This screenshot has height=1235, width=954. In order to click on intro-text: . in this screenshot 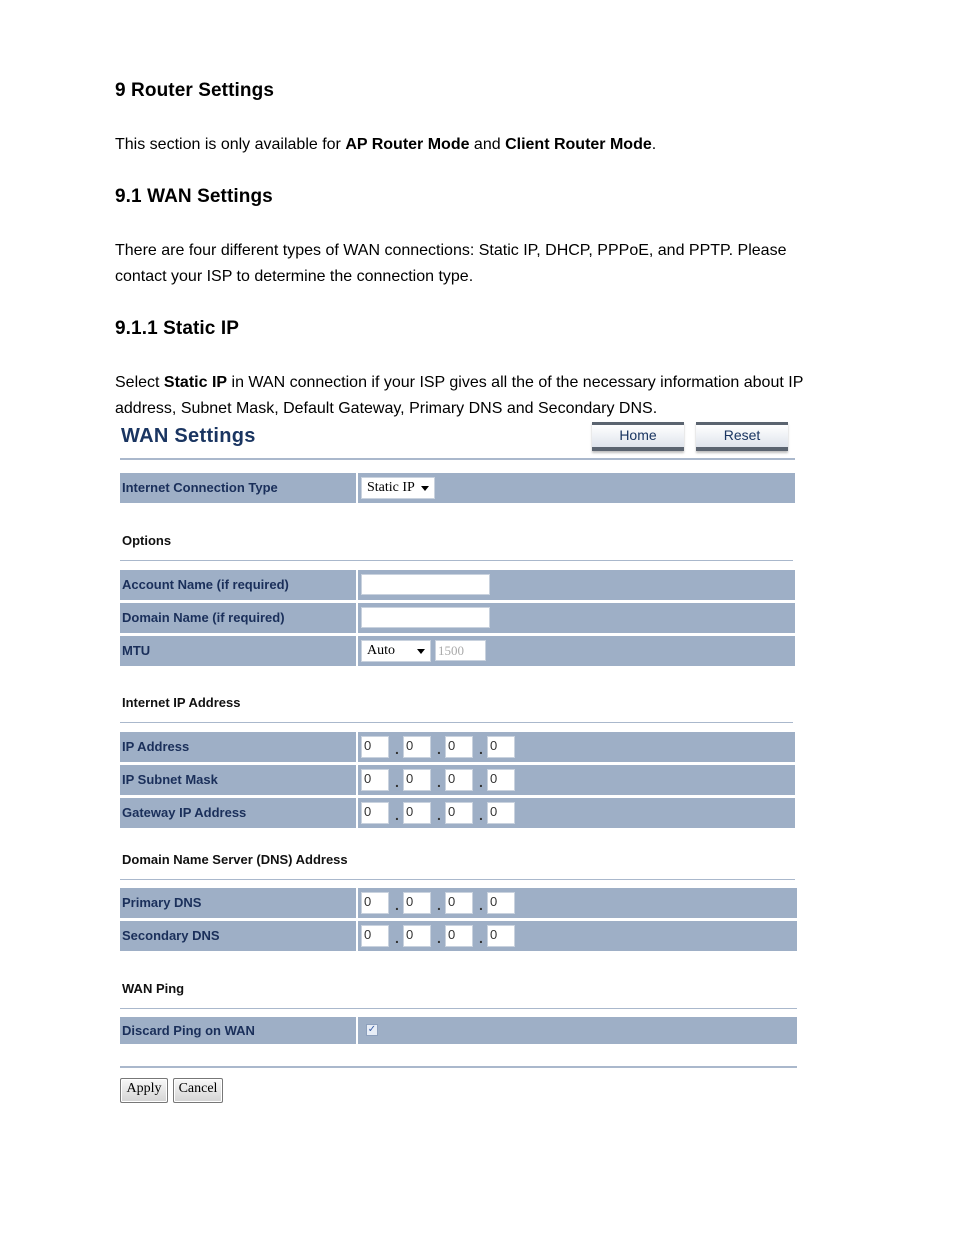, I will do `click(654, 144)`.